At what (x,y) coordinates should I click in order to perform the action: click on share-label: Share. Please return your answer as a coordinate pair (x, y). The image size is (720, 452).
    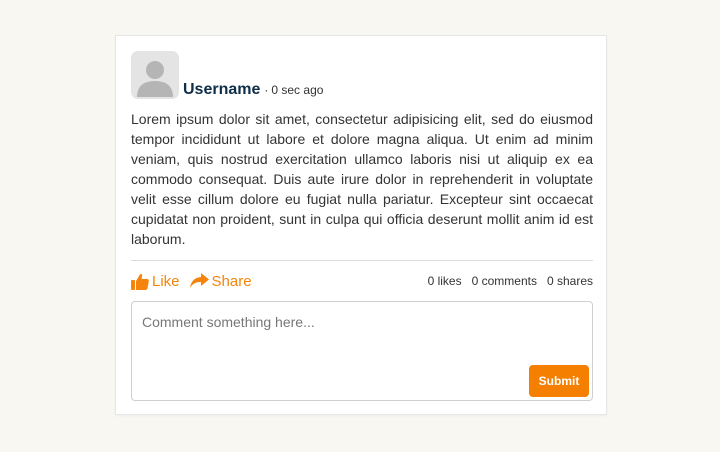
    Looking at the image, I should click on (231, 281).